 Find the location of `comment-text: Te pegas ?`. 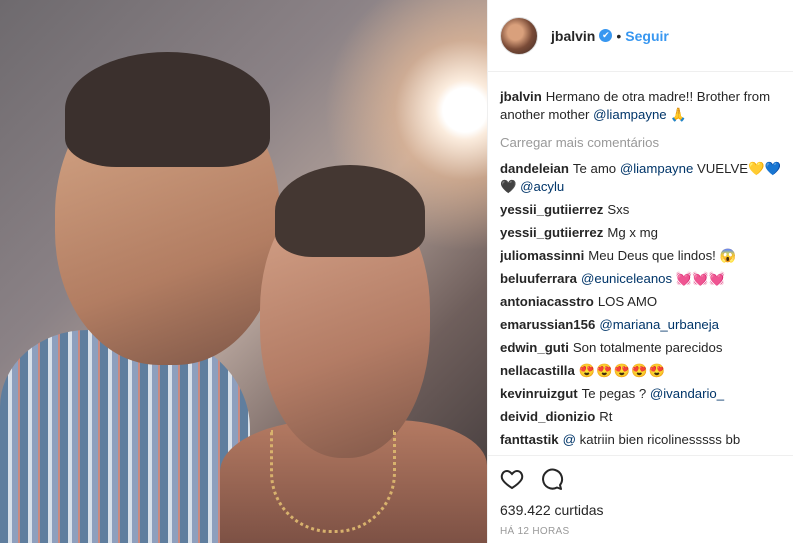

comment-text: Te pegas ? is located at coordinates (615, 393).